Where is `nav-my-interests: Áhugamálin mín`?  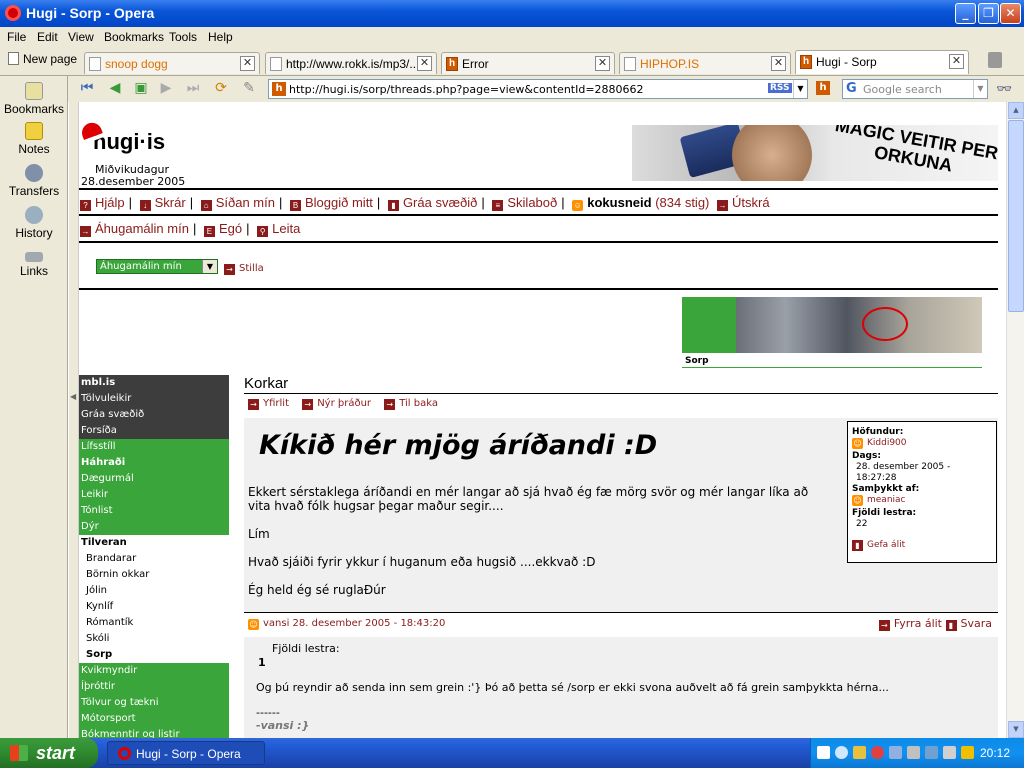 nav-my-interests: Áhugamálin mín is located at coordinates (142, 228).